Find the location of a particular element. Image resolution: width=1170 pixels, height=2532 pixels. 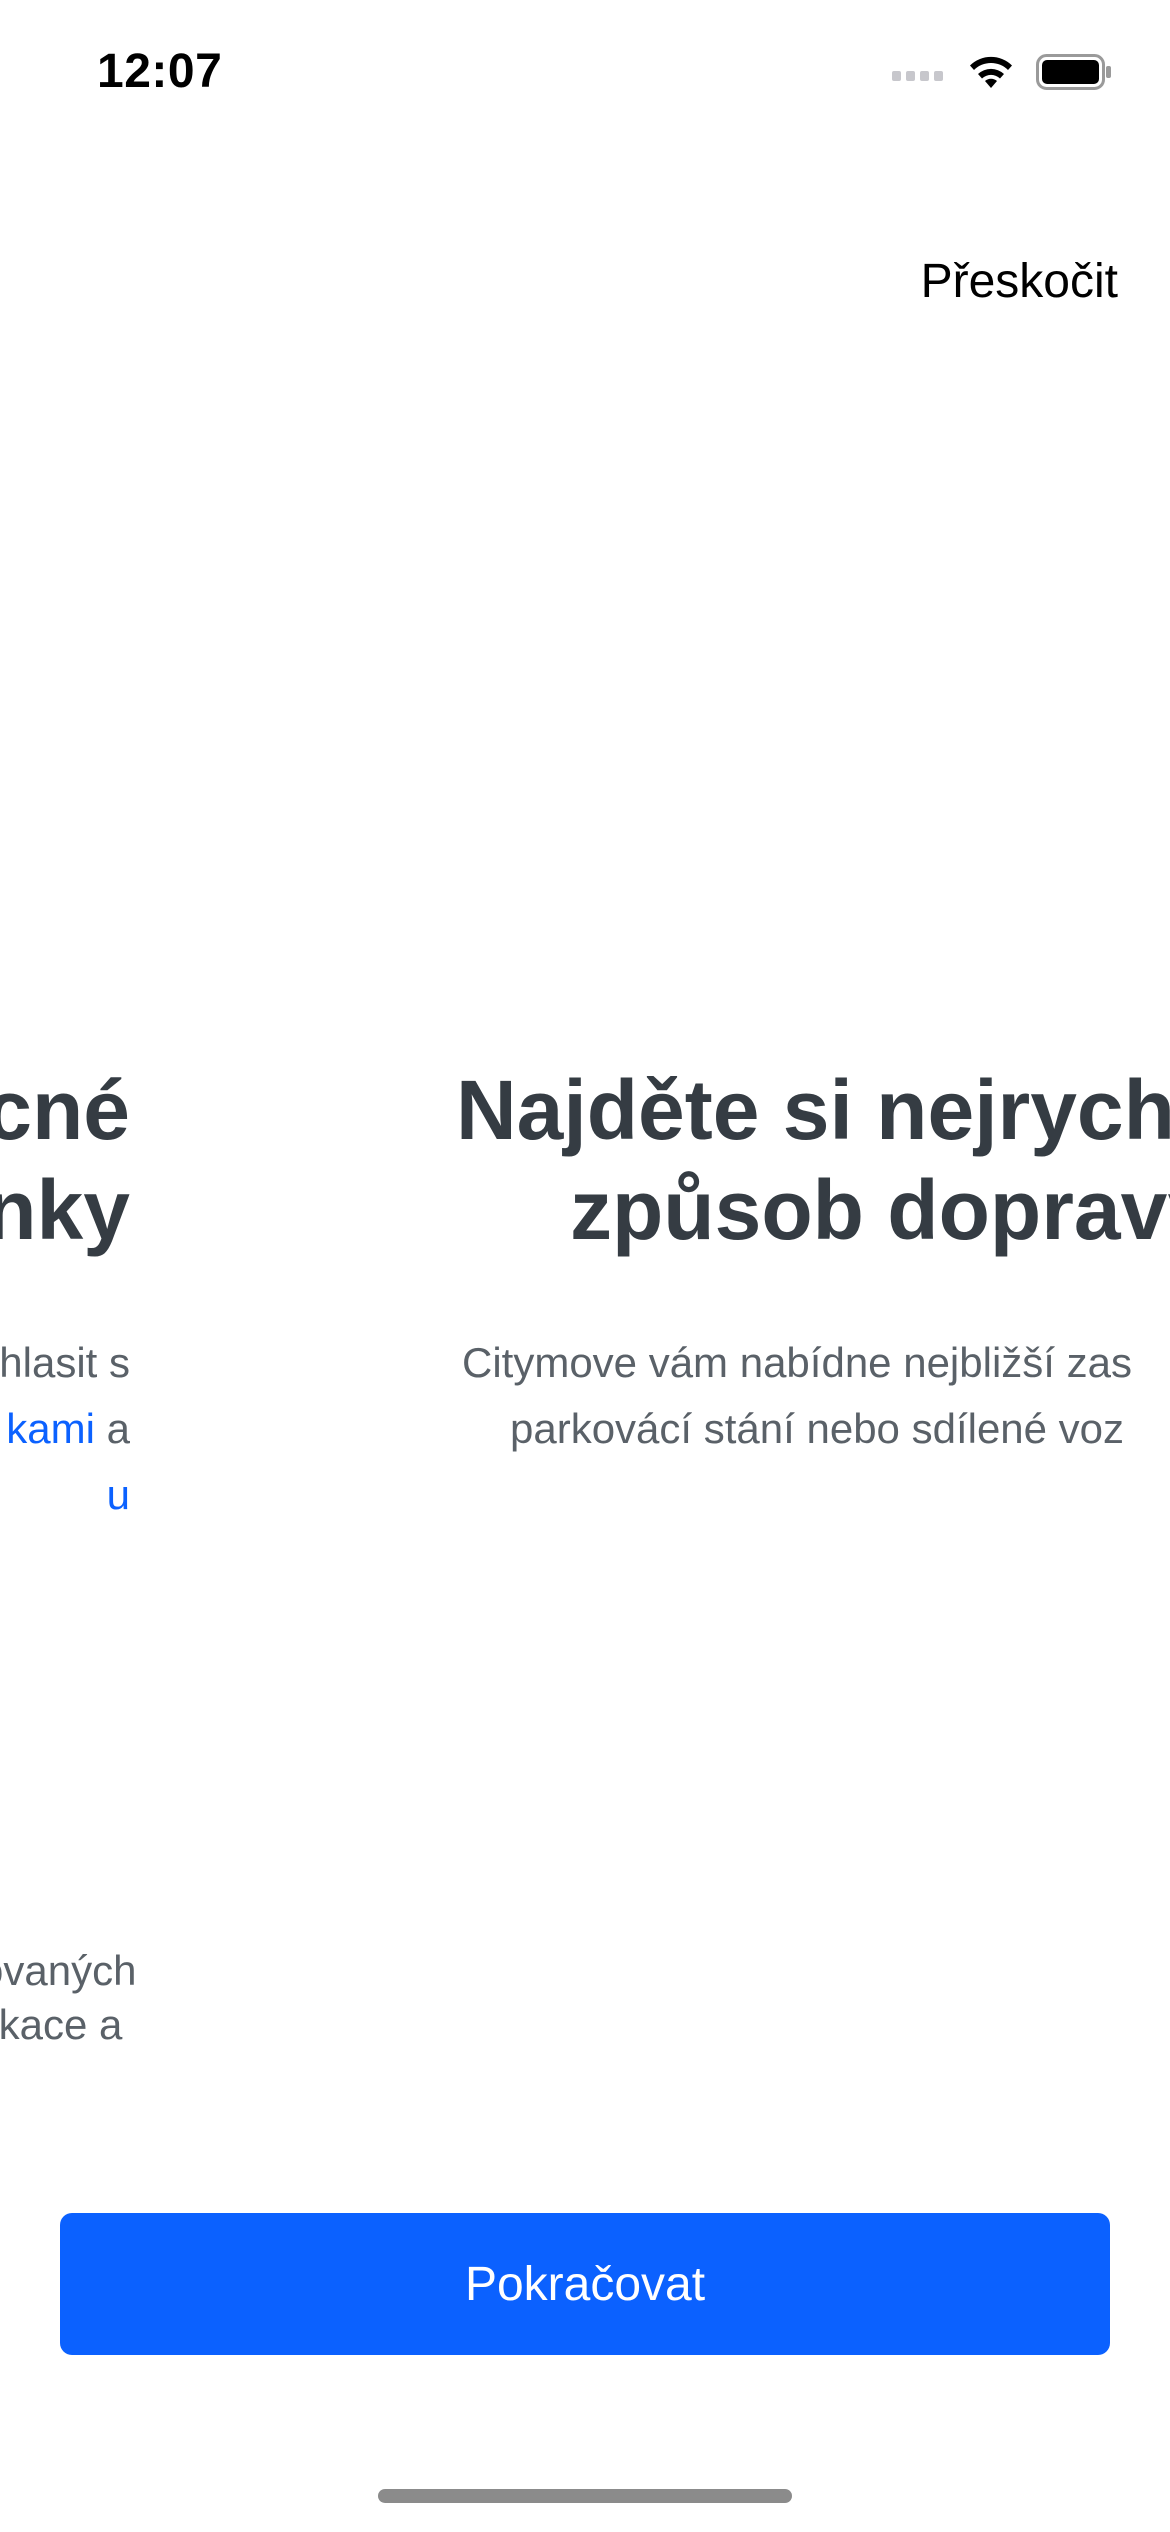

slide-title-line: cné is located at coordinates (65, 1110).